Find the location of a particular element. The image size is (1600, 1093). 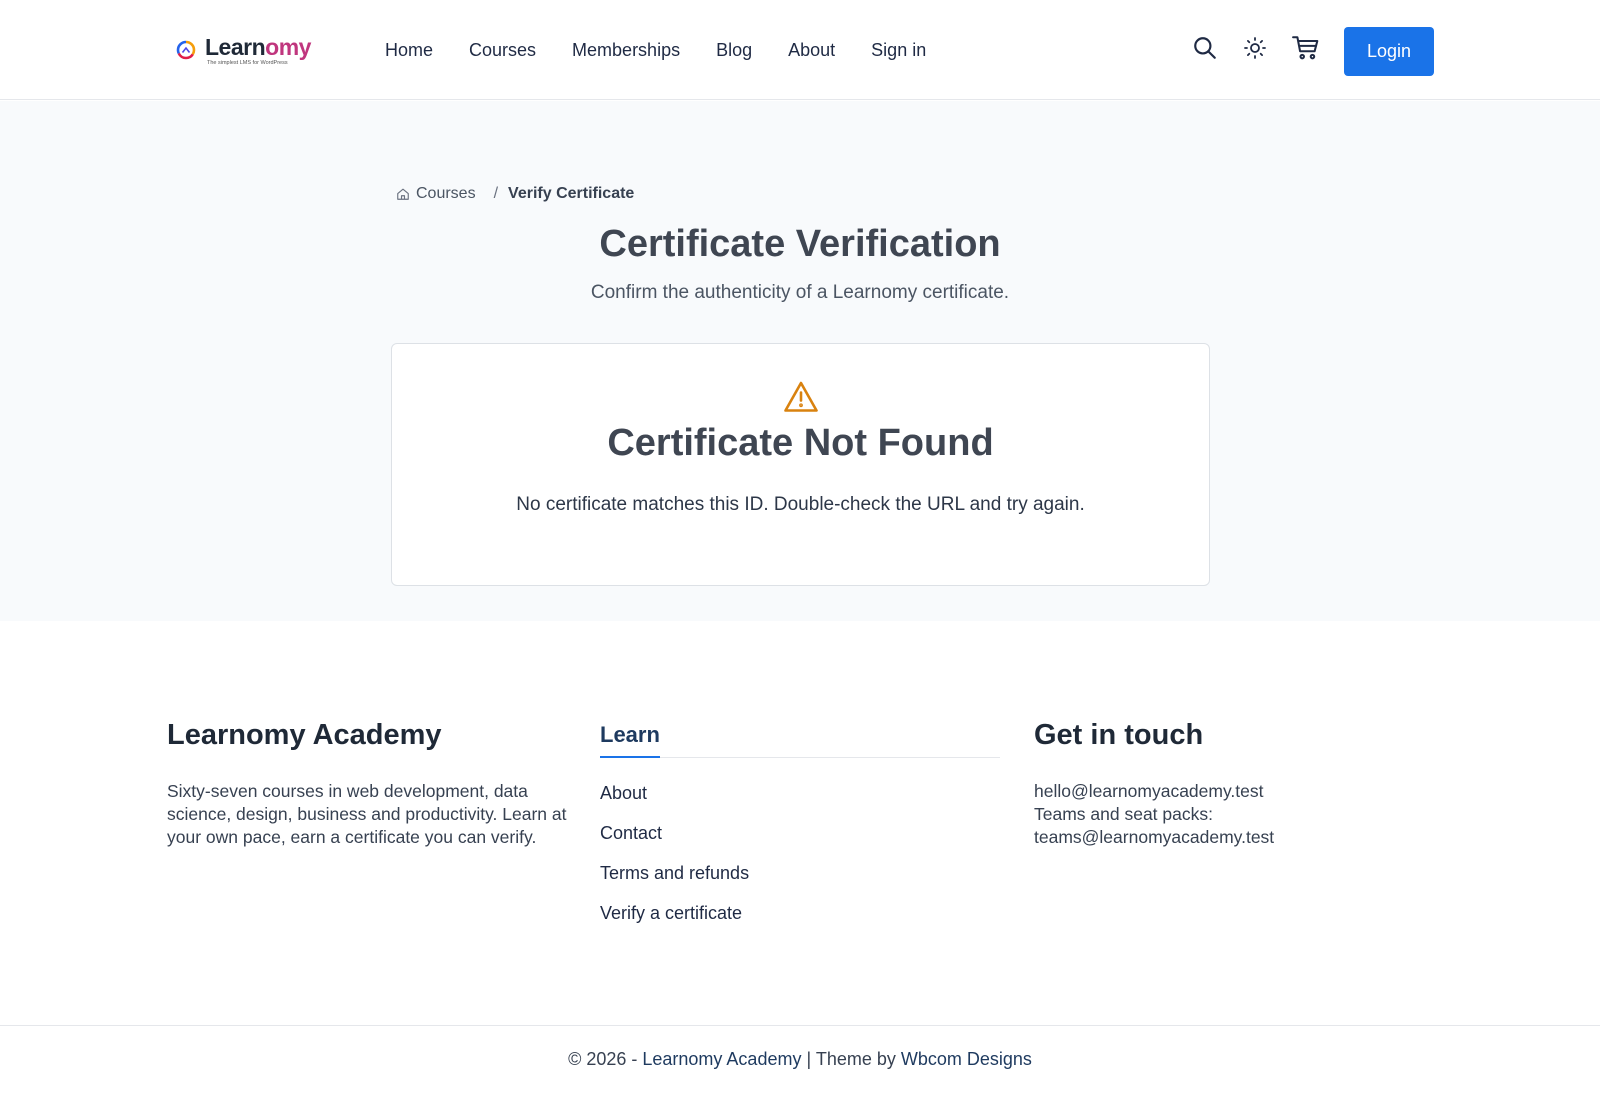

footer-link-verify-certificate: Verify a certificate is located at coordinates (800, 913).